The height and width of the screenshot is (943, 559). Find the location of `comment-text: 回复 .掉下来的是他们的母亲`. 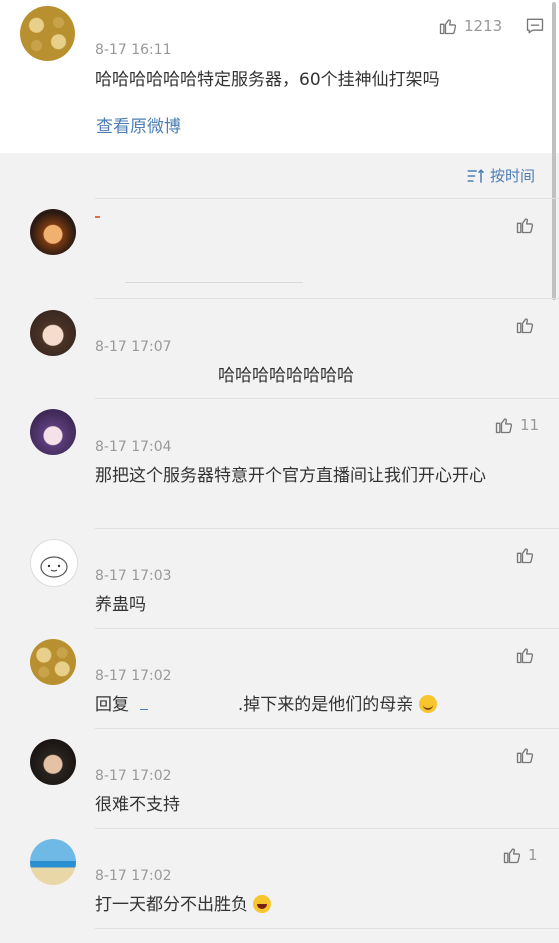

comment-text: 回复 .掉下来的是他们的母亲 is located at coordinates (266, 705).